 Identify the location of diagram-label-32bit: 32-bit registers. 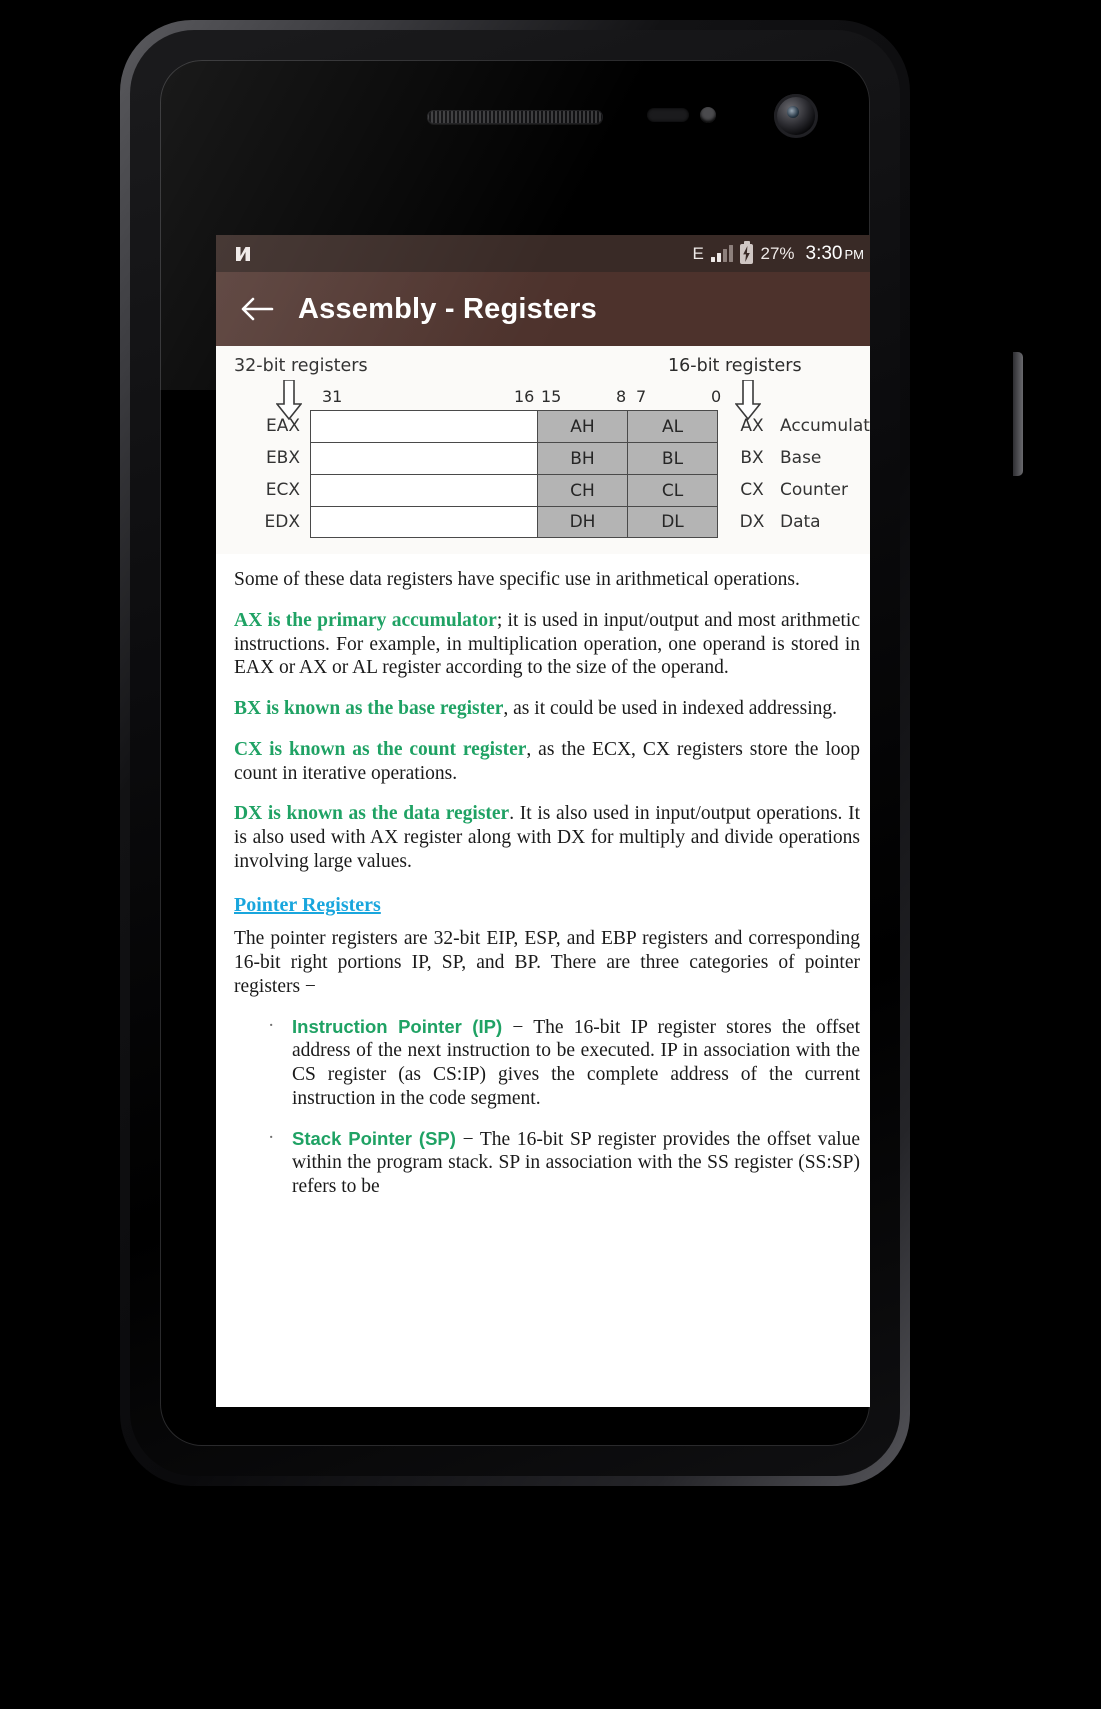
(301, 366).